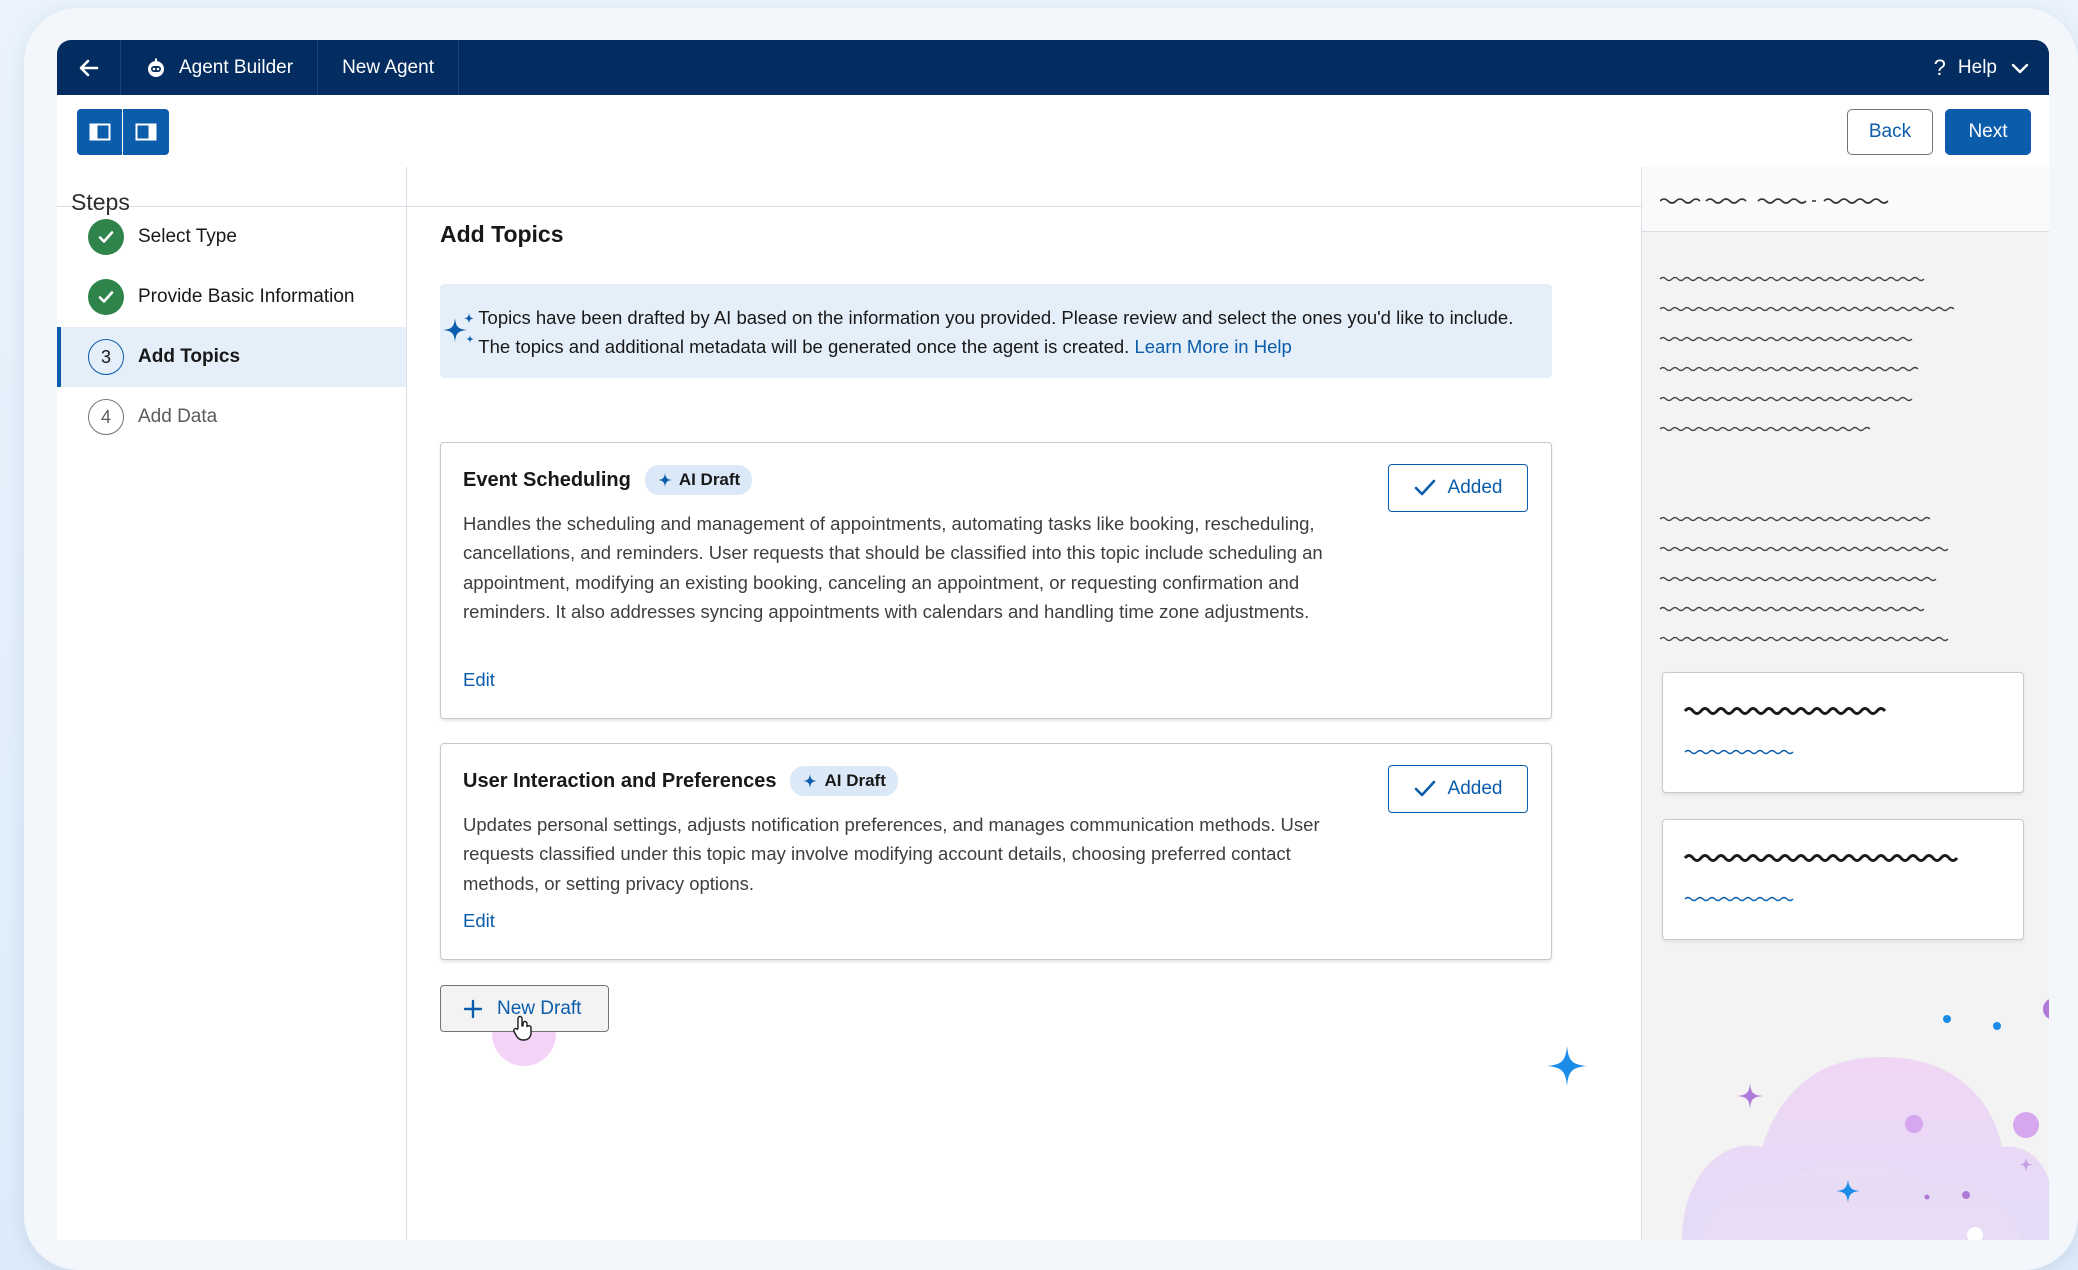 The height and width of the screenshot is (1270, 2078). I want to click on nav-app-tab: Agent Builder, so click(220, 67).